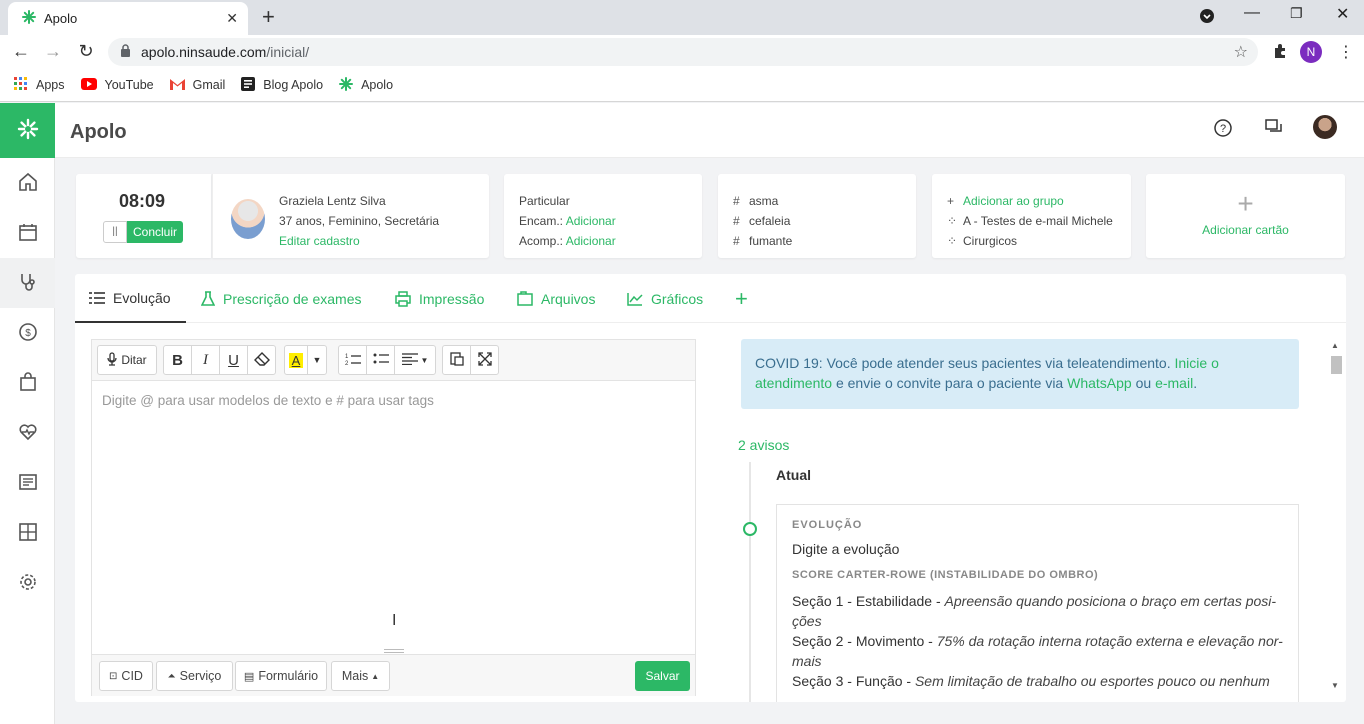 This screenshot has height=724, width=1364. Describe the element at coordinates (662, 676) in the screenshot. I see `save-button: Salvar` at that location.